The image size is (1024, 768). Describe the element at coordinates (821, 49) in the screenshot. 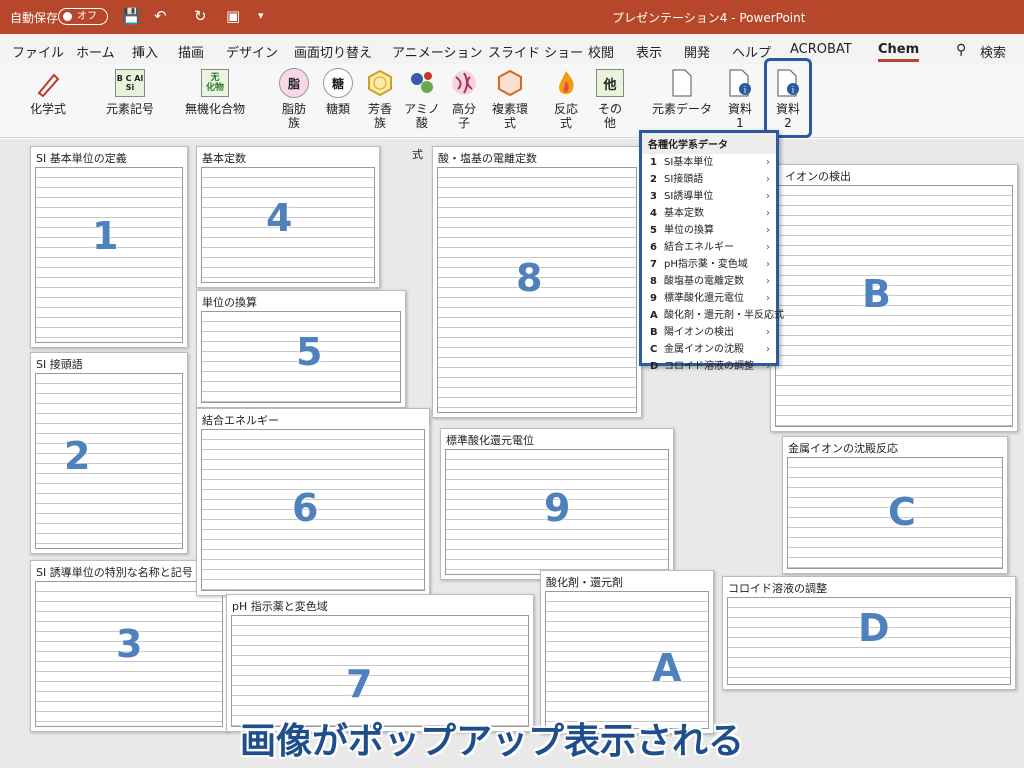

I see `tab-acrobat: ACROBAT` at that location.